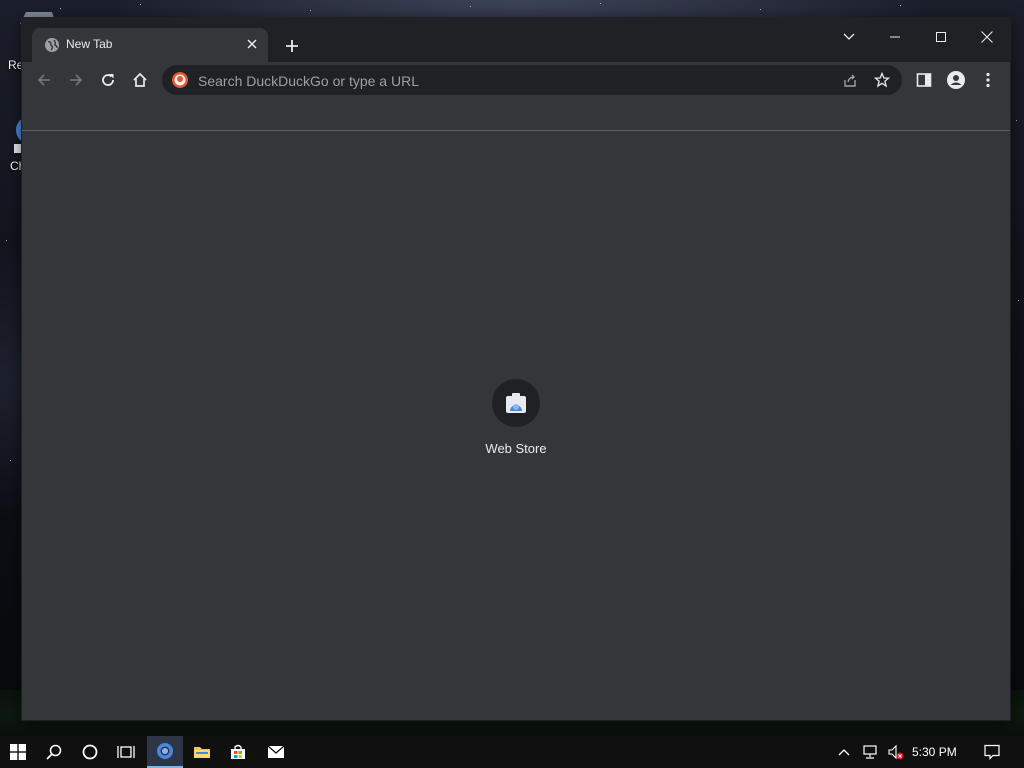 This screenshot has height=768, width=1024. I want to click on shortcut-icon-circle, so click(516, 403).